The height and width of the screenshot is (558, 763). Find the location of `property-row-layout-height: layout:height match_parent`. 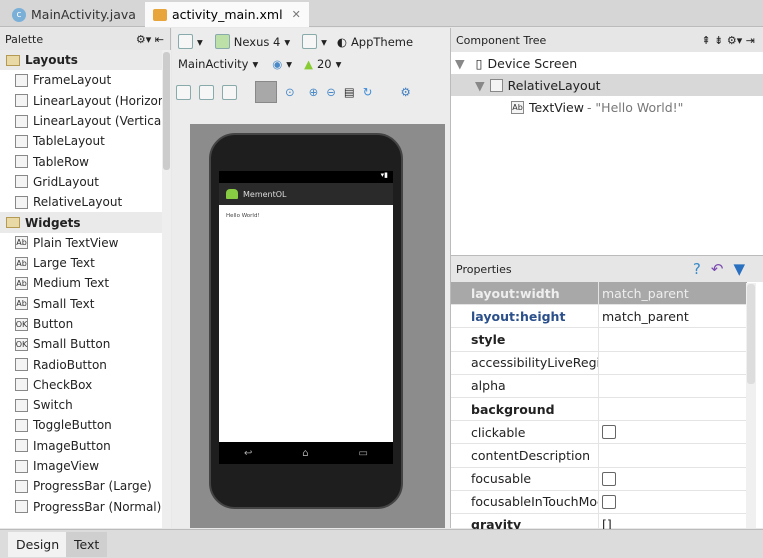

property-row-layout-height: layout:height match_parent is located at coordinates (599, 317).